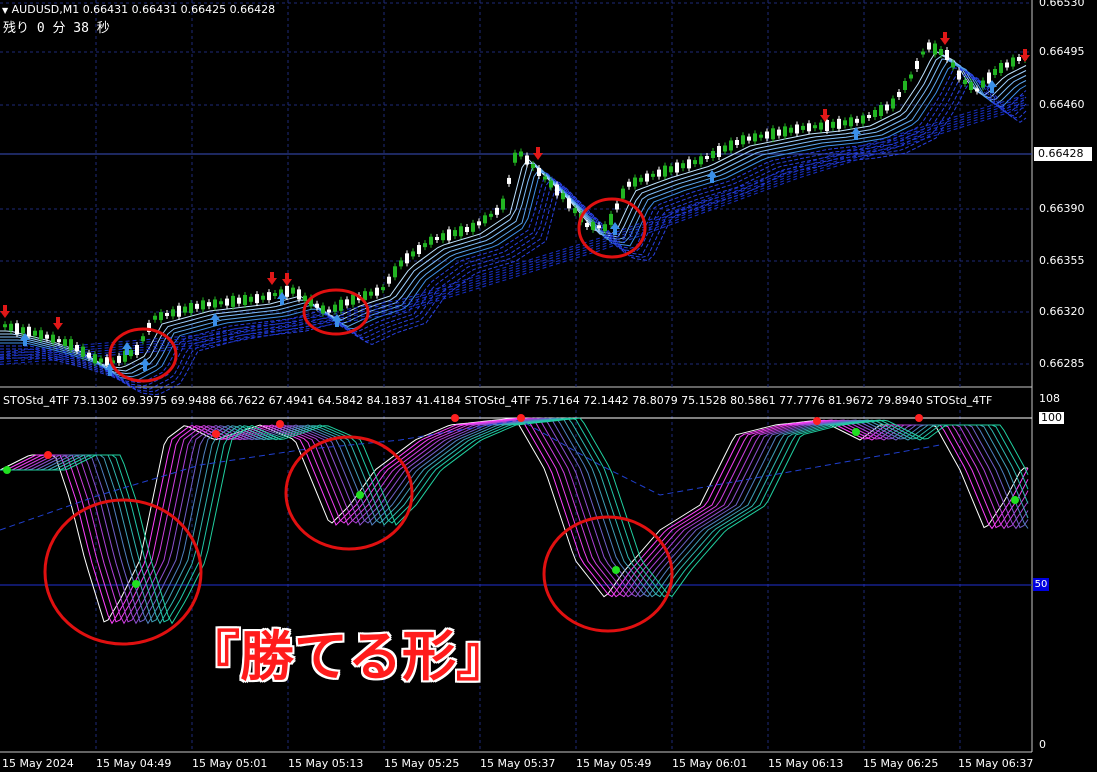 The width and height of the screenshot is (1097, 772). What do you see at coordinates (1051, 417) in the screenshot?
I see `indicator-scale-100: 100` at bounding box center [1051, 417].